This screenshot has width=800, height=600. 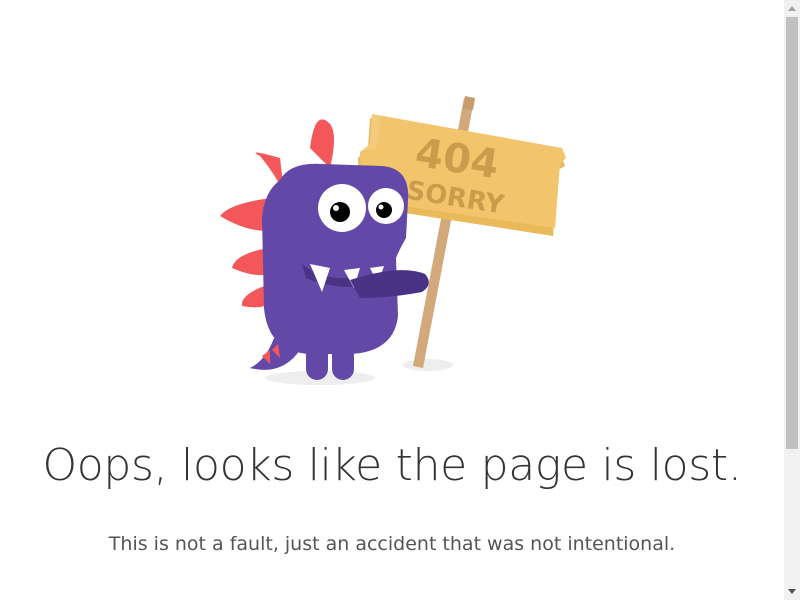 I want to click on scrollbar-thumb, so click(x=792, y=233).